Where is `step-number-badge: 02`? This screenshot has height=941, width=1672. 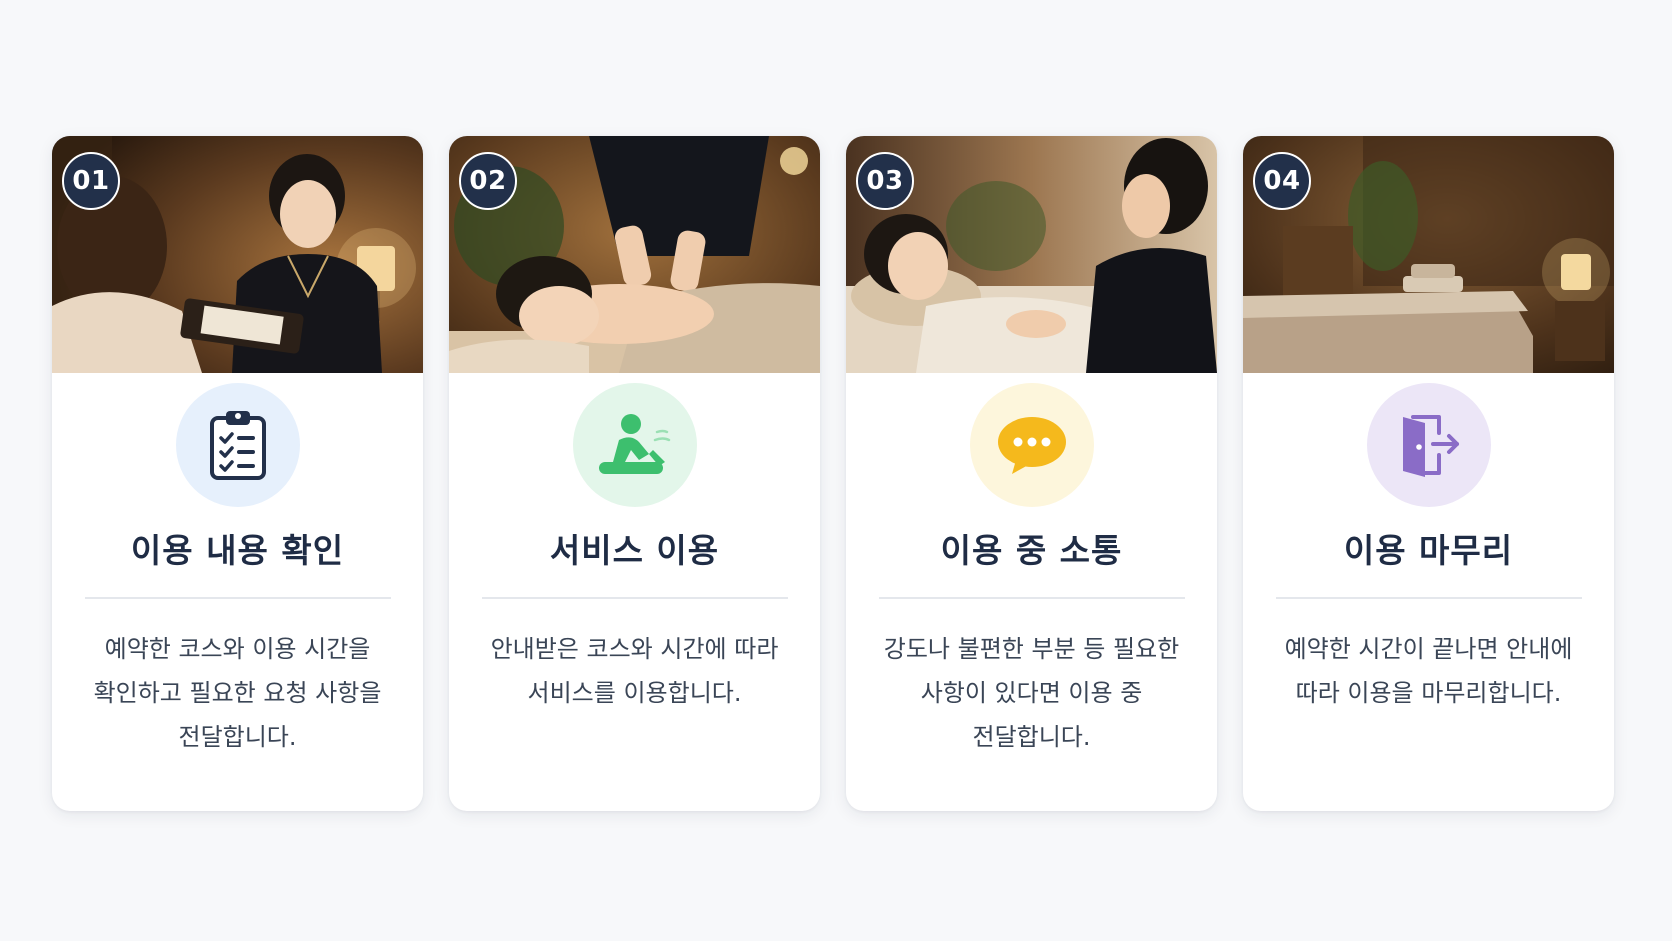 step-number-badge: 02 is located at coordinates (488, 181).